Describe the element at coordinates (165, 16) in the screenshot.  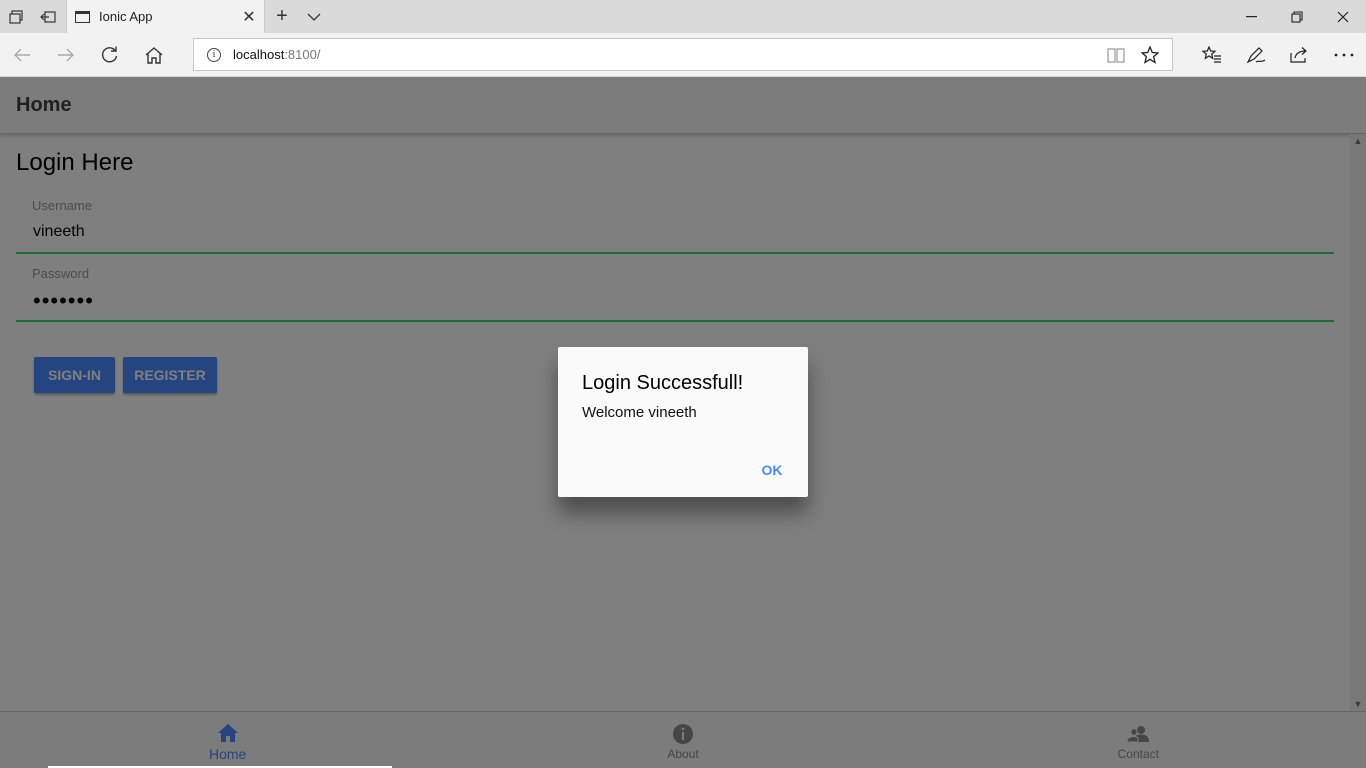
I see `browser-tab-active: Ionic App ✕` at that location.